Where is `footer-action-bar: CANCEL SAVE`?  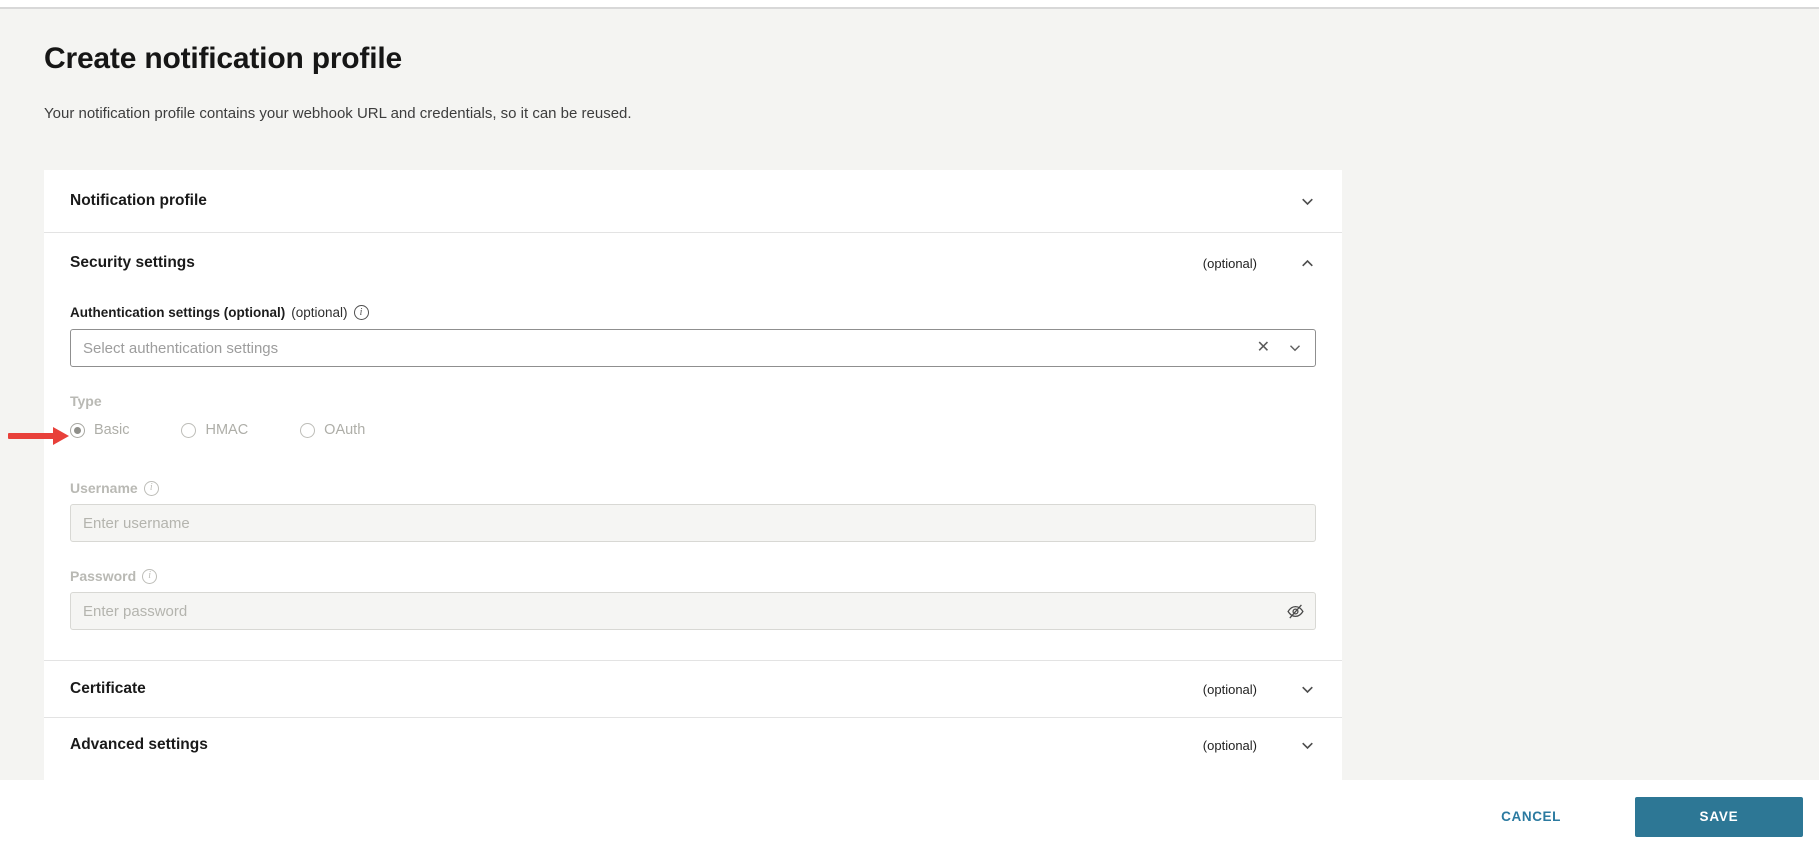
footer-action-bar: CANCEL SAVE is located at coordinates (909, 816).